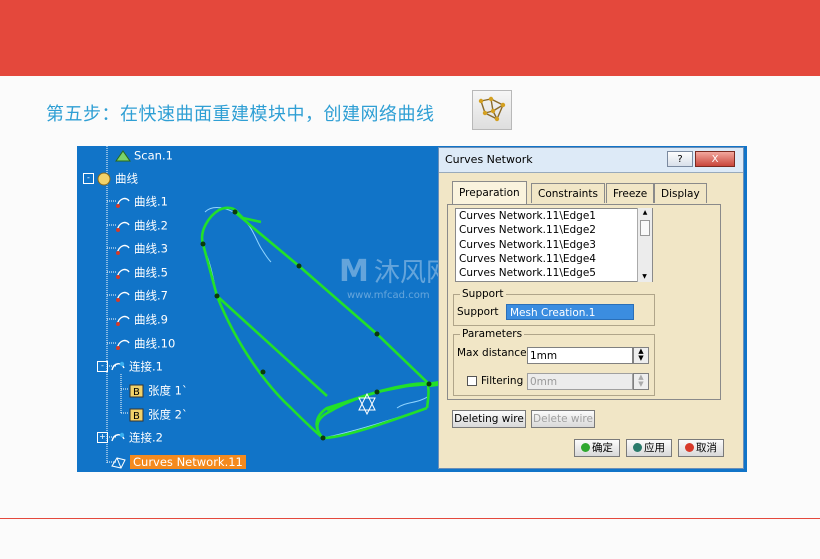 The width and height of the screenshot is (820, 559). Describe the element at coordinates (715, 159) in the screenshot. I see `close-button: X` at that location.